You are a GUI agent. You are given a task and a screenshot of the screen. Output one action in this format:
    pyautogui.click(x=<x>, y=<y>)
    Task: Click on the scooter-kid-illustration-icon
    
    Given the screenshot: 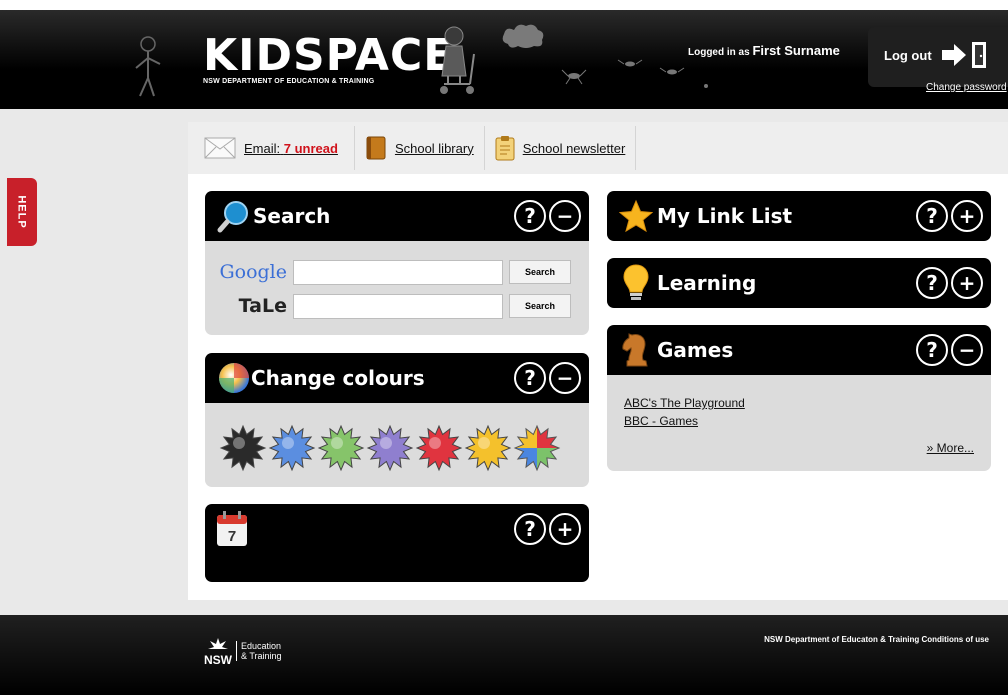 What is the action you would take?
    pyautogui.click(x=457, y=60)
    